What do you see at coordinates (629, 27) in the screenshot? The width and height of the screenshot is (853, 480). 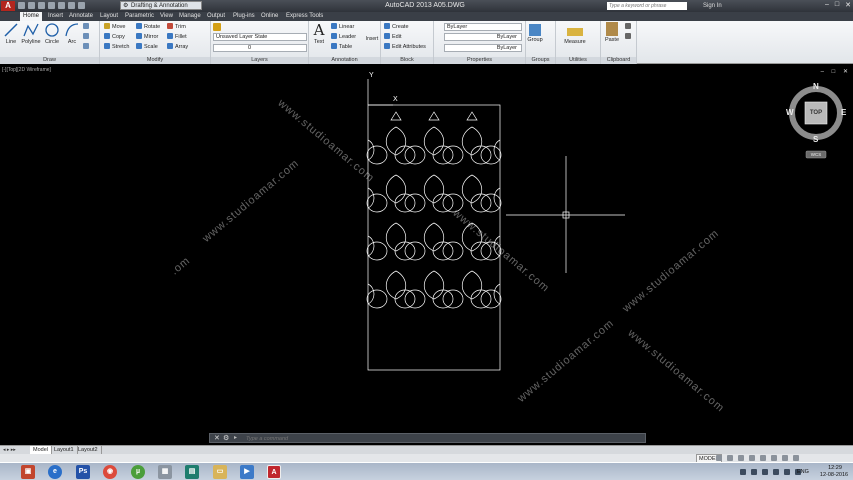 I see `cut-icon` at bounding box center [629, 27].